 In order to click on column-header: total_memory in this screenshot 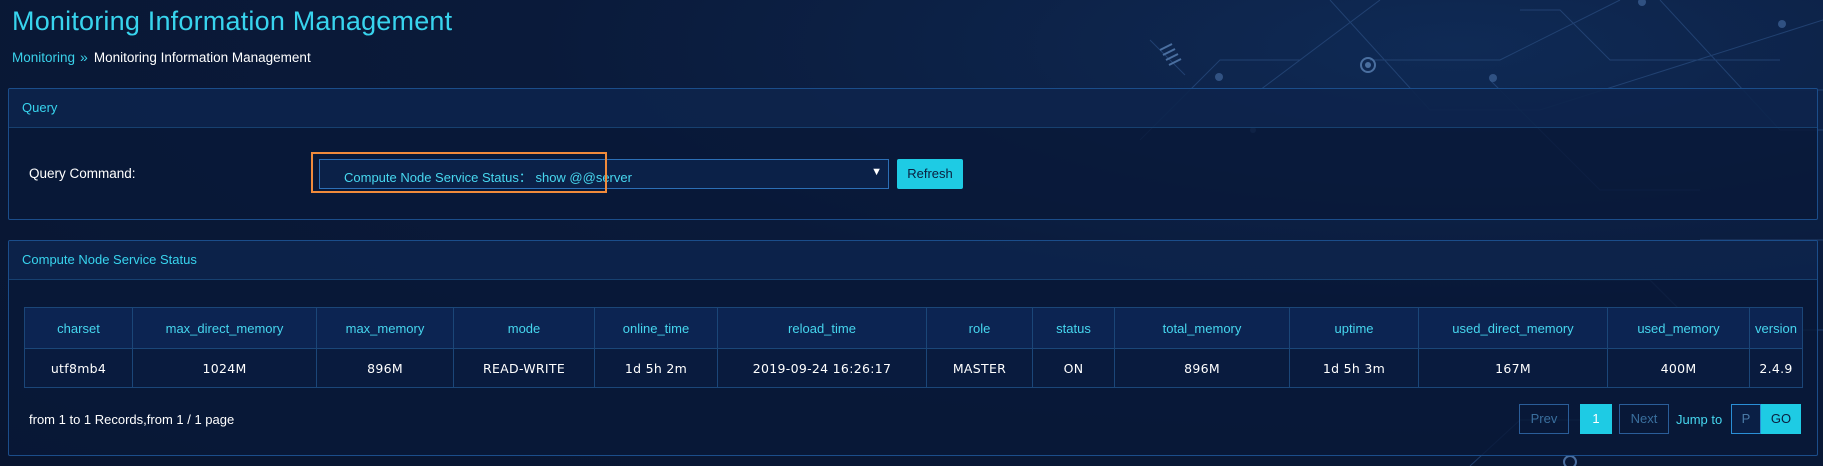, I will do `click(1202, 328)`.